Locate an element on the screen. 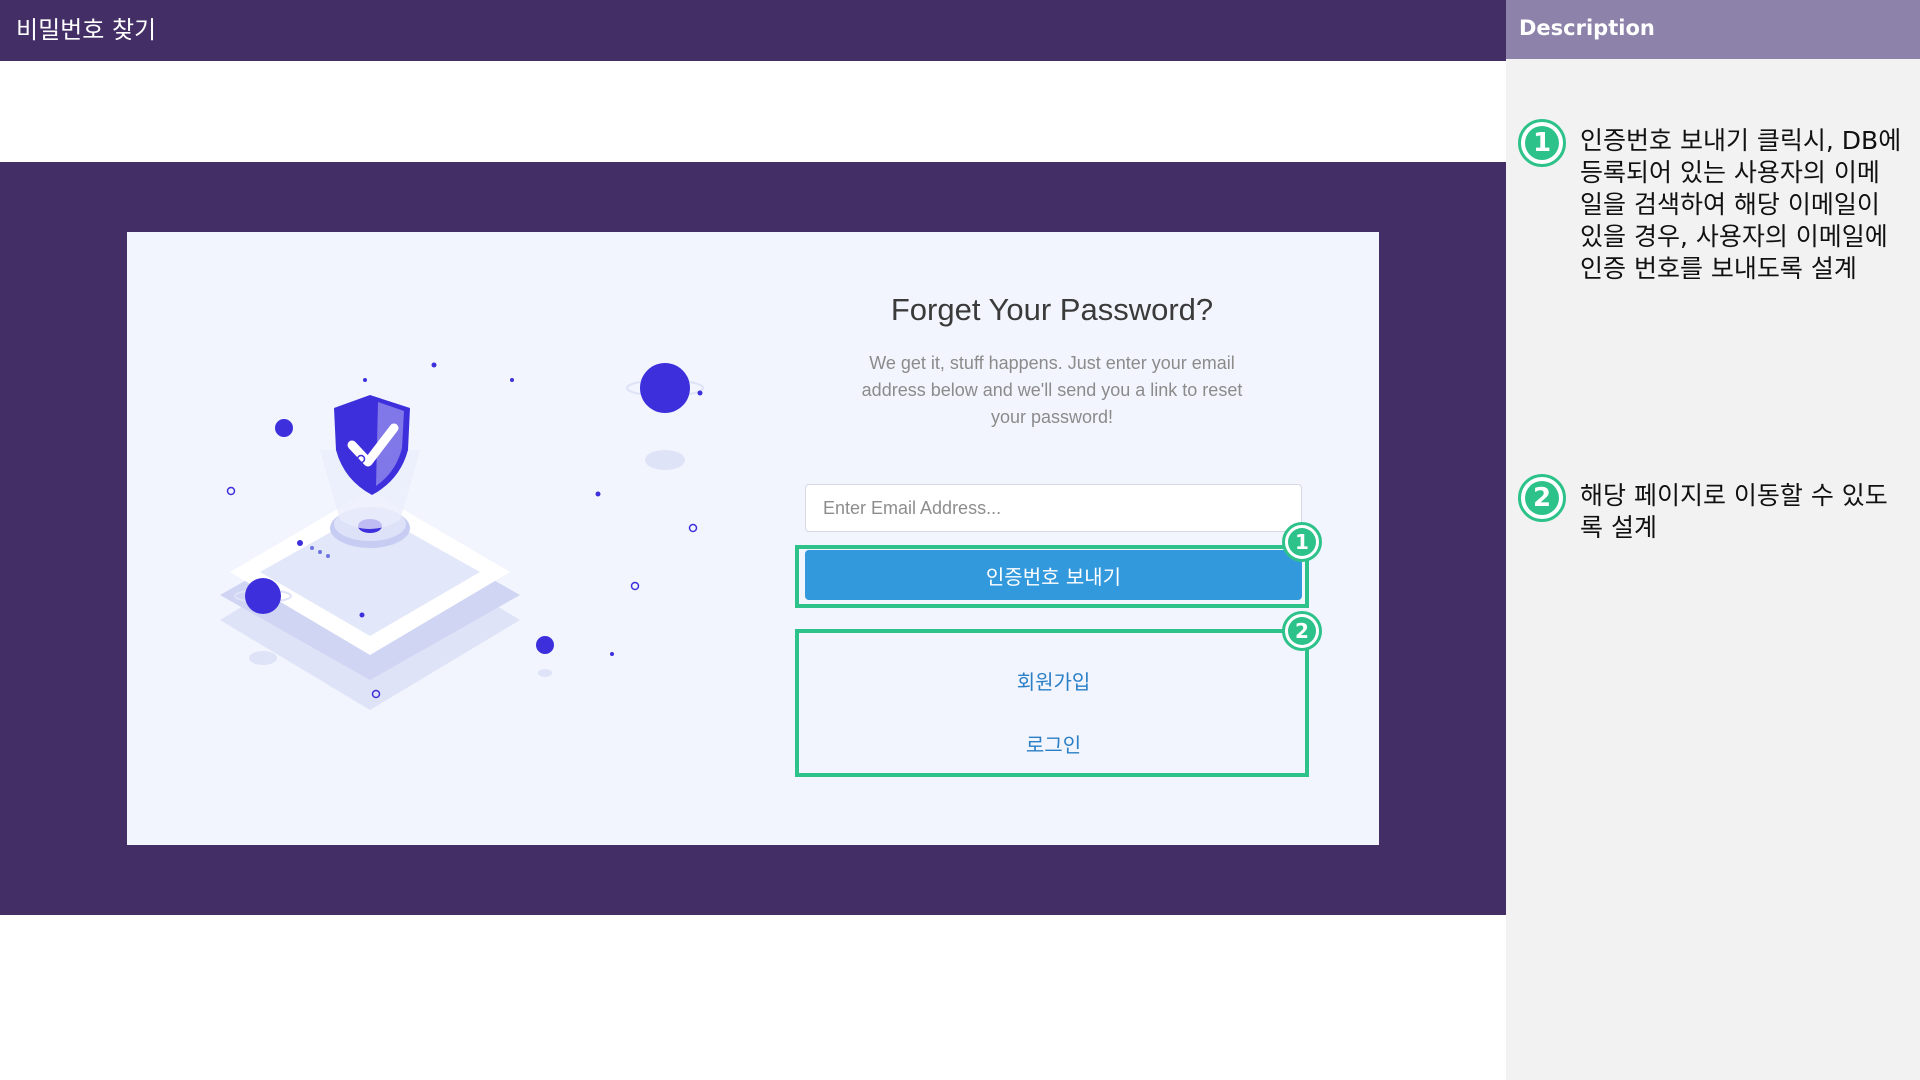 This screenshot has height=1080, width=1920. annotation-marker-2: 2 is located at coordinates (1302, 631).